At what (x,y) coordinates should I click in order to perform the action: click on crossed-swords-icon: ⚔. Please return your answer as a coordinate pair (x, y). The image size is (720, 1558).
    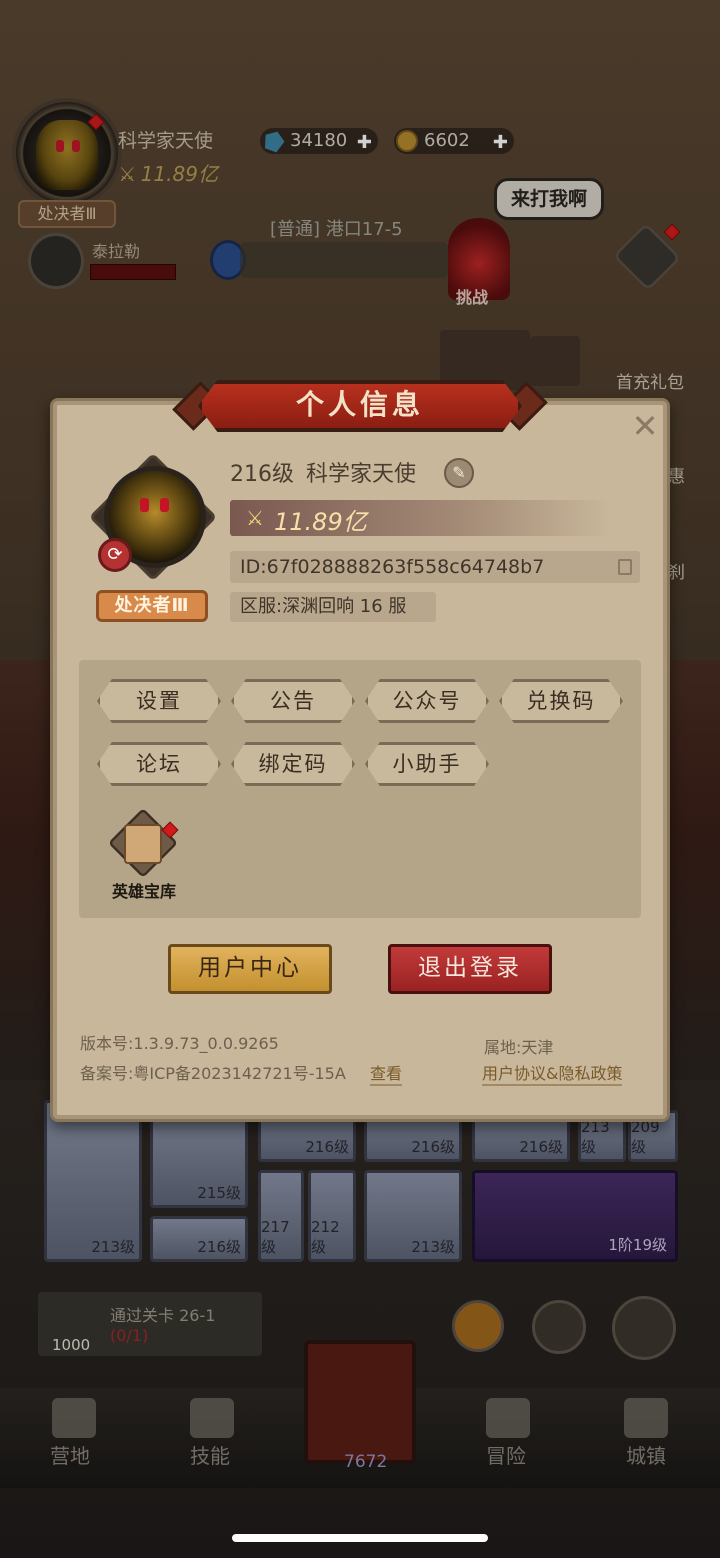
    Looking at the image, I should click on (255, 518).